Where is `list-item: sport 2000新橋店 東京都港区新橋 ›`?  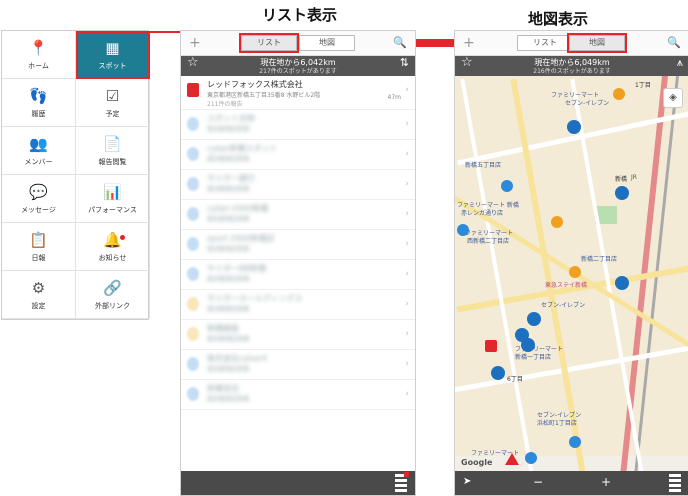 list-item: sport 2000新橋店 東京都港区新橋 › is located at coordinates (298, 245).